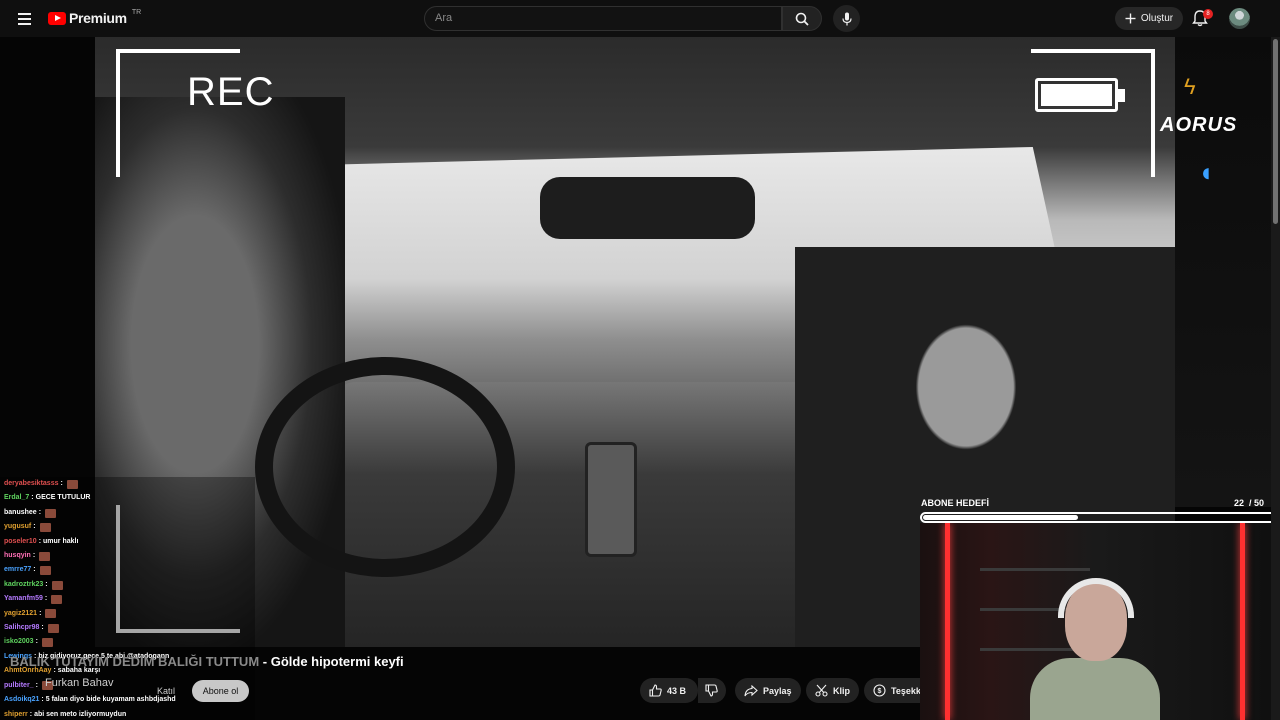 The image size is (1280, 720). Describe the element at coordinates (57, 18) in the screenshot. I see `youtube-play-icon` at that location.